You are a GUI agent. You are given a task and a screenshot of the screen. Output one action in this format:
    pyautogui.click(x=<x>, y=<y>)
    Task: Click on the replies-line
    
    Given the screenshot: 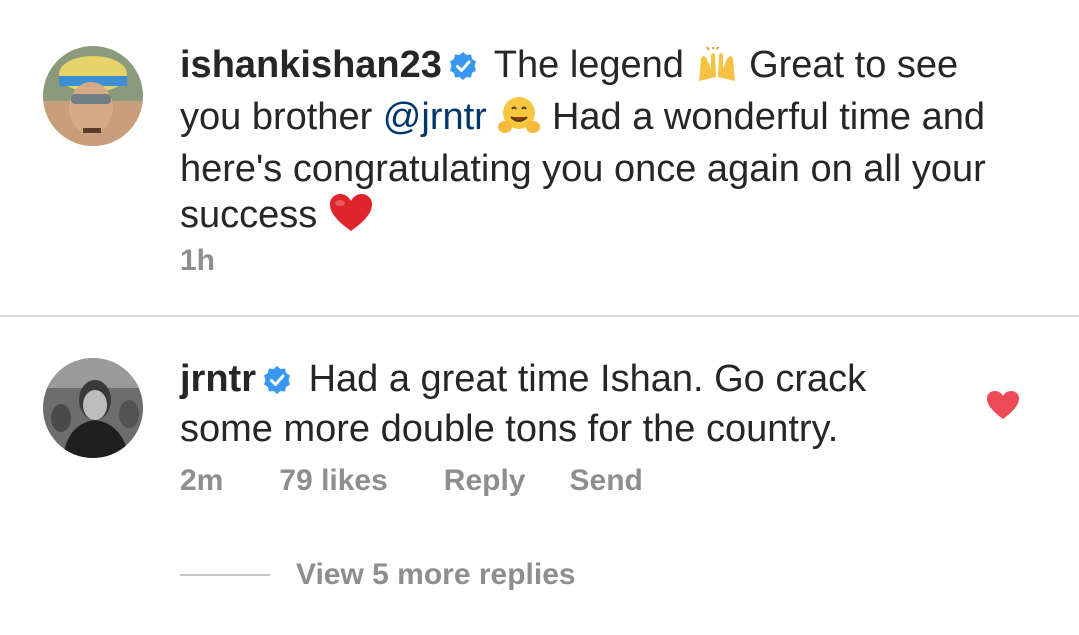 What is the action you would take?
    pyautogui.click(x=225, y=575)
    